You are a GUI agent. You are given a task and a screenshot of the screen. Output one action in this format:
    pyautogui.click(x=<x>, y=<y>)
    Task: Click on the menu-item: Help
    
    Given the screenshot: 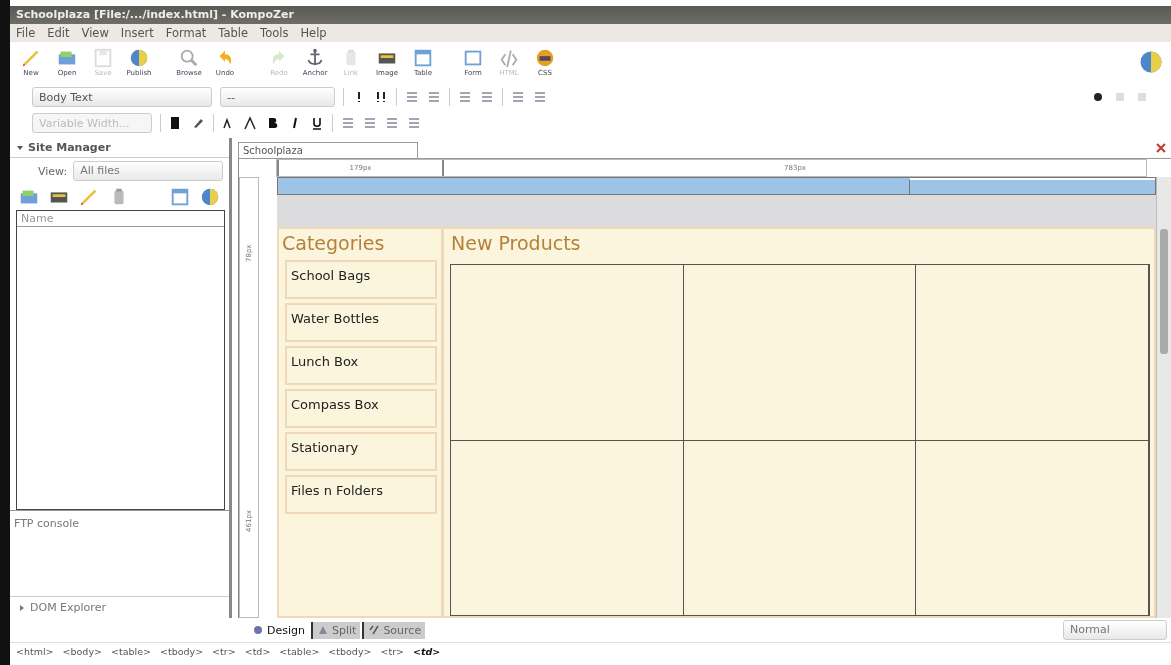 What is the action you would take?
    pyautogui.click(x=313, y=33)
    